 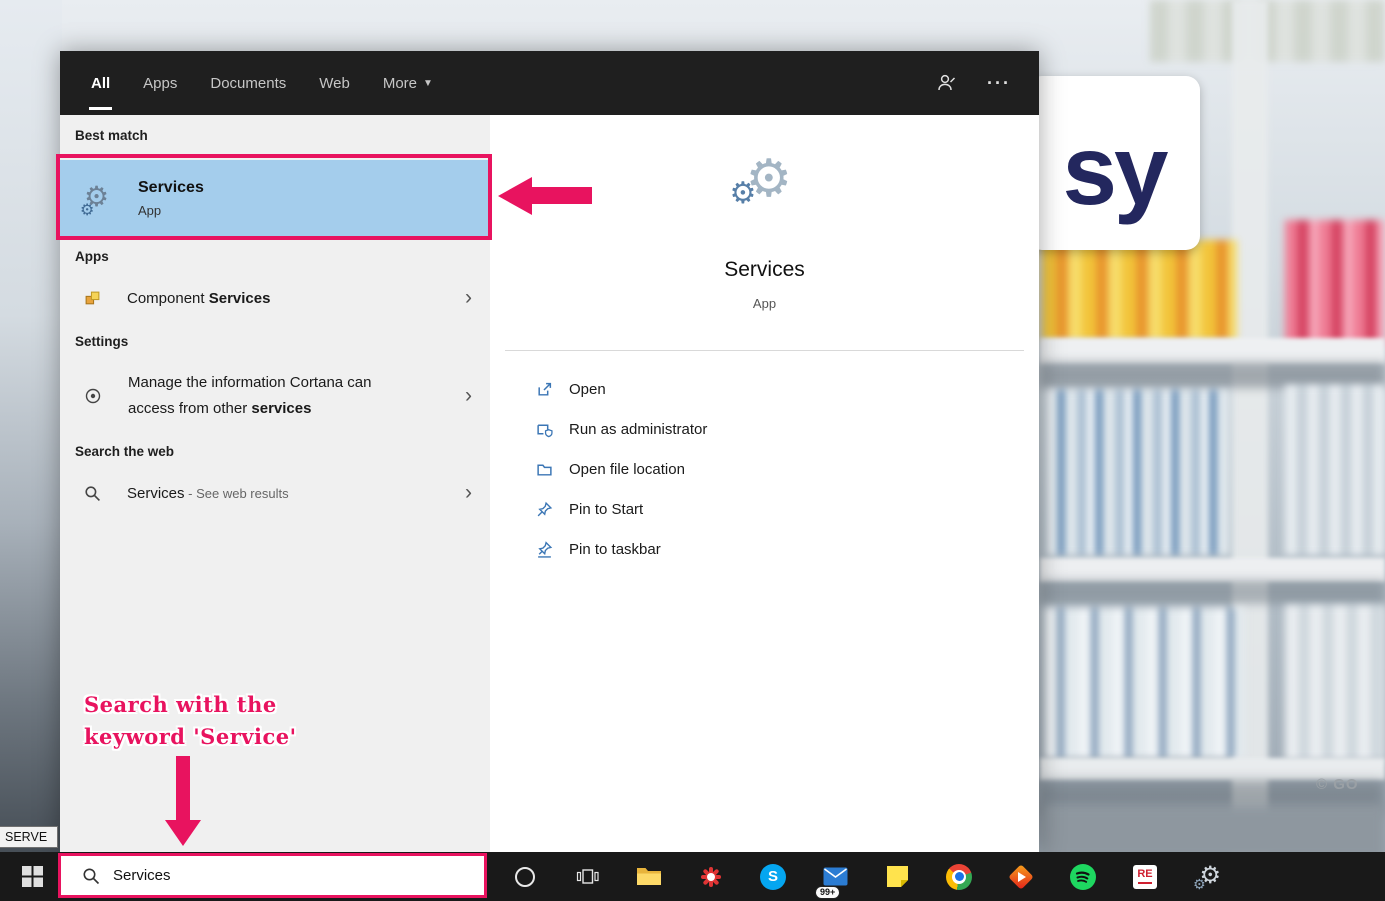 What do you see at coordinates (29, 837) in the screenshot?
I see `taskbar-tooltip: SERVE` at bounding box center [29, 837].